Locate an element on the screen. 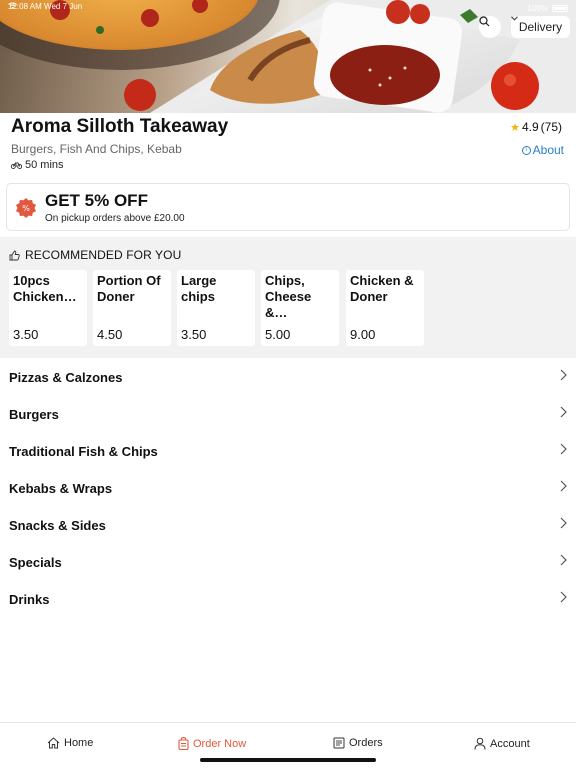 The width and height of the screenshot is (576, 768). category-row: Specials is located at coordinates (288, 561).